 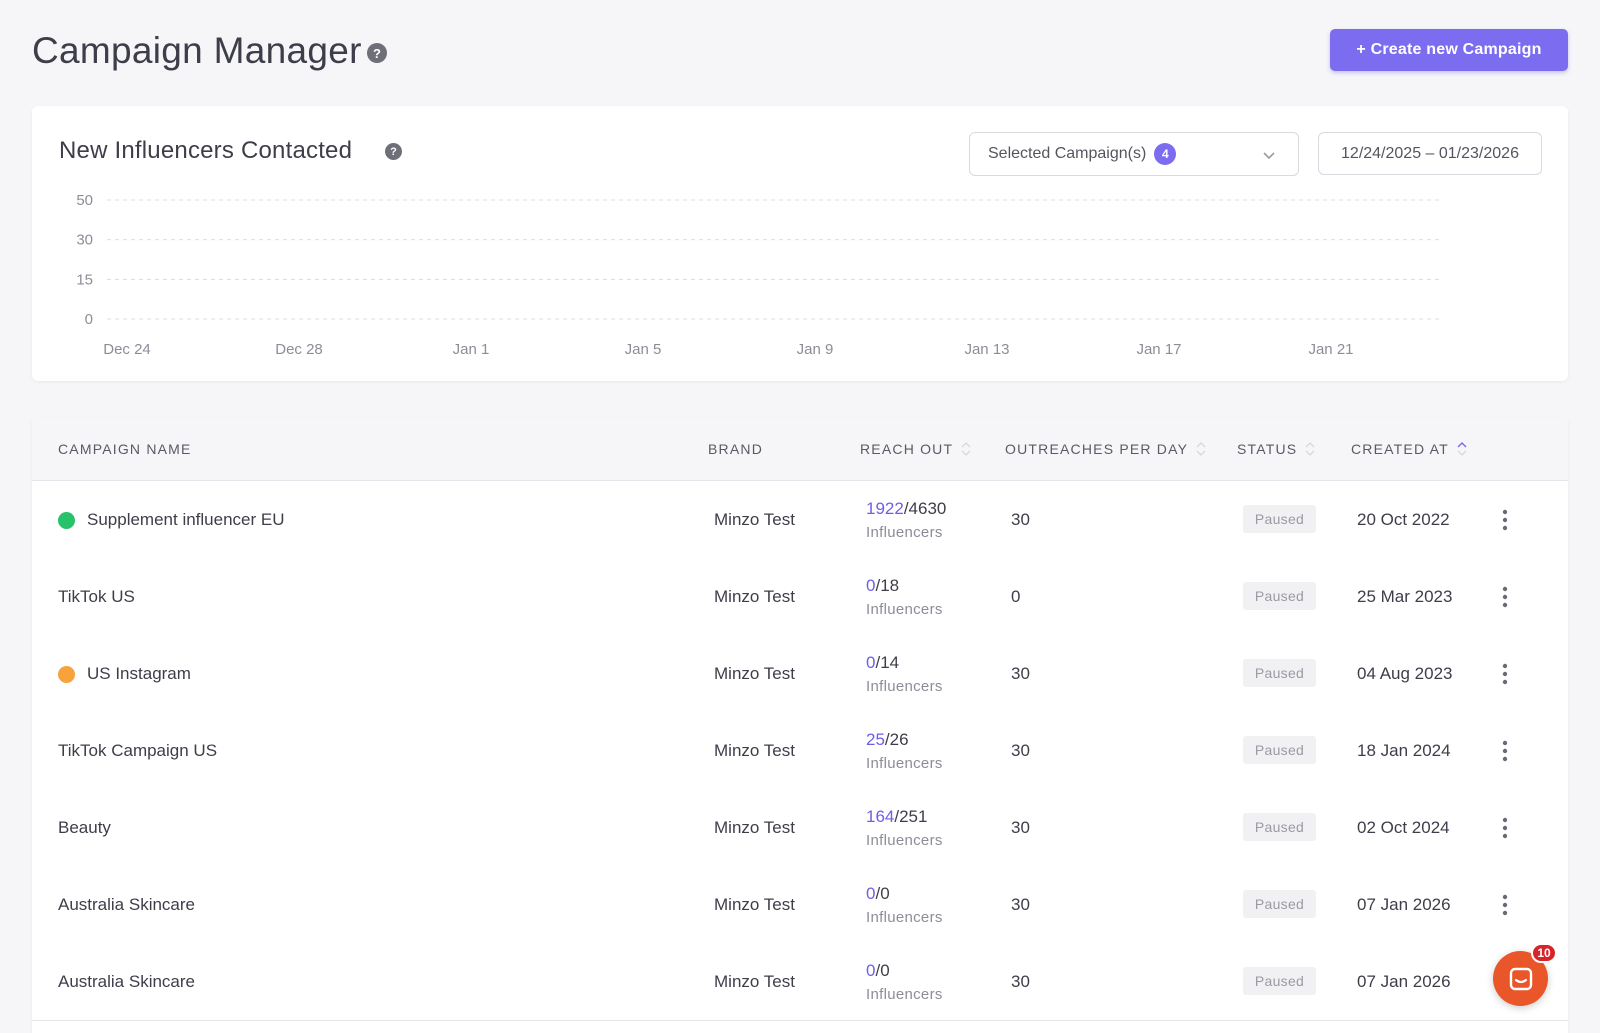 What do you see at coordinates (84, 240) in the screenshot?
I see `y-tick-label: 30` at bounding box center [84, 240].